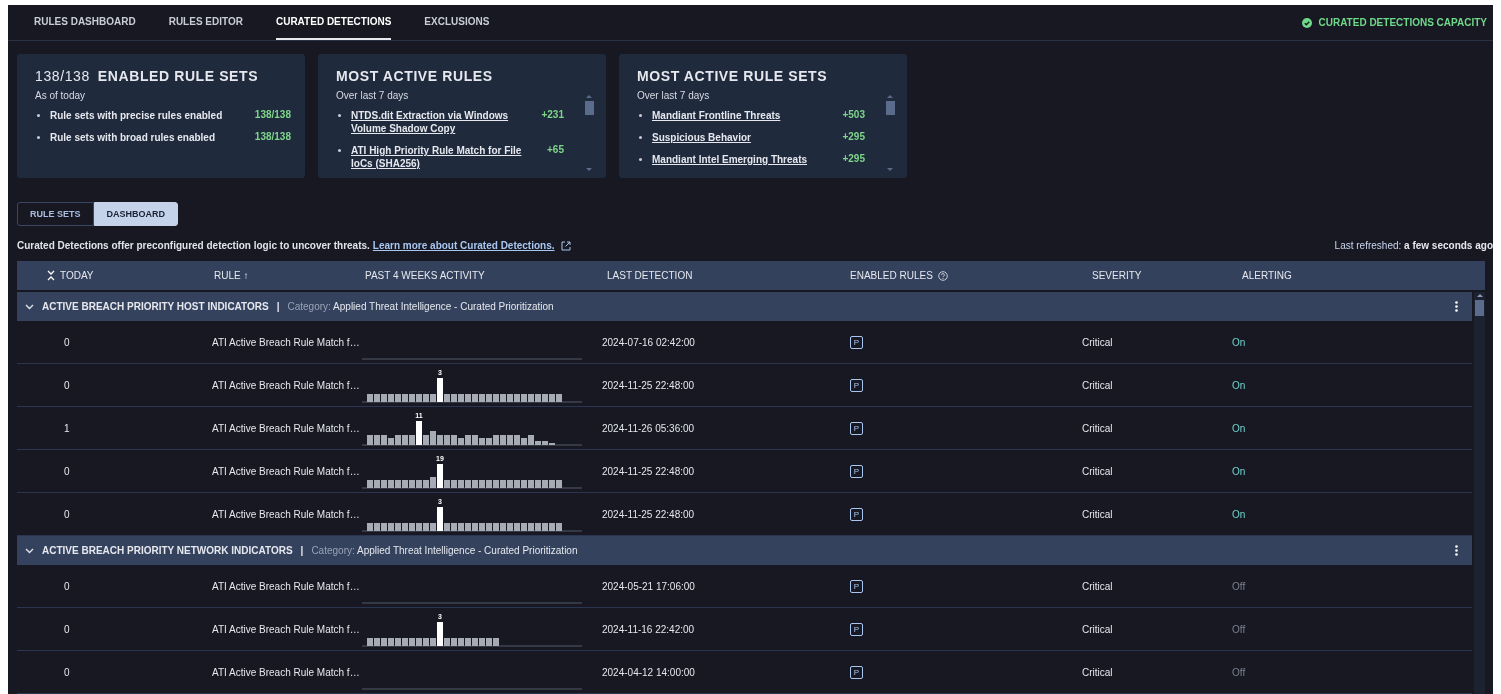 The image size is (1501, 694). Describe the element at coordinates (1307, 22) in the screenshot. I see `check-circle-icon` at that location.